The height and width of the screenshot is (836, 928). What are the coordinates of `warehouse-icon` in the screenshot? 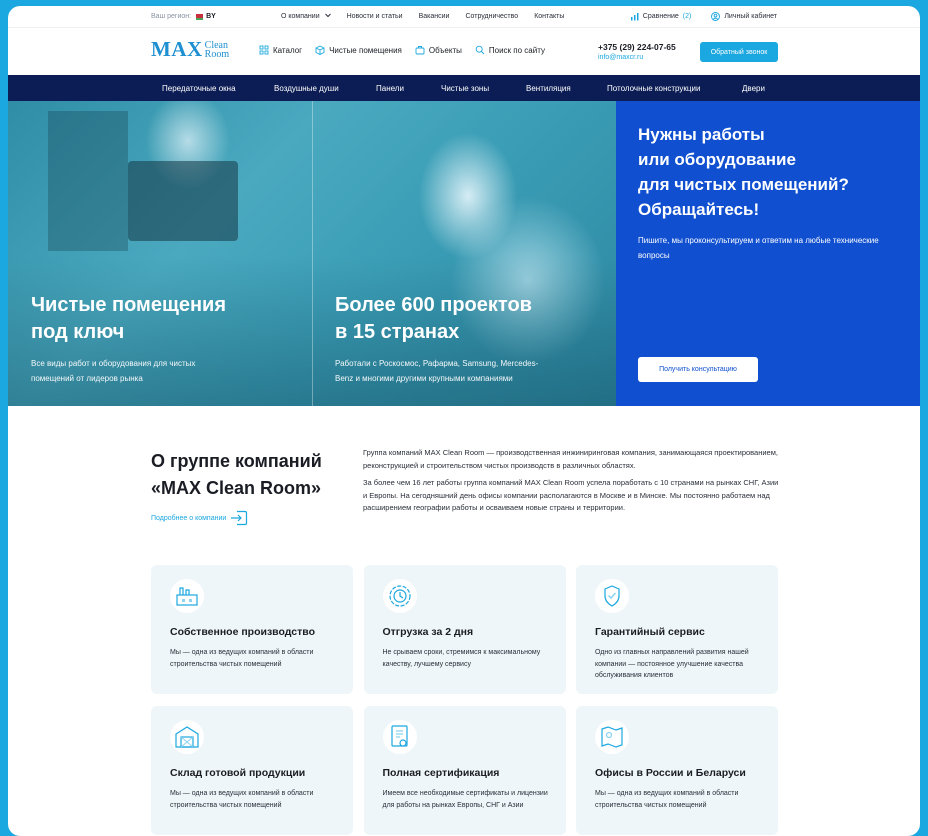 It's located at (187, 737).